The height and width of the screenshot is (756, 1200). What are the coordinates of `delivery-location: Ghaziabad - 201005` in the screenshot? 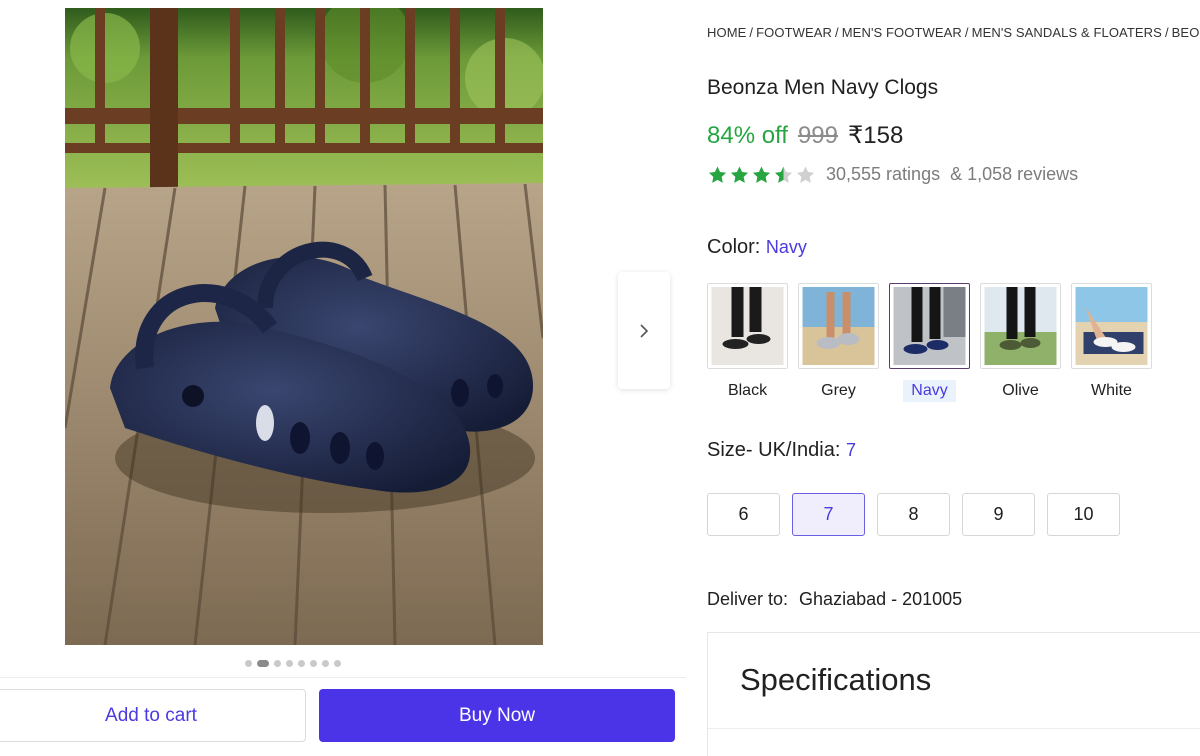 It's located at (881, 599).